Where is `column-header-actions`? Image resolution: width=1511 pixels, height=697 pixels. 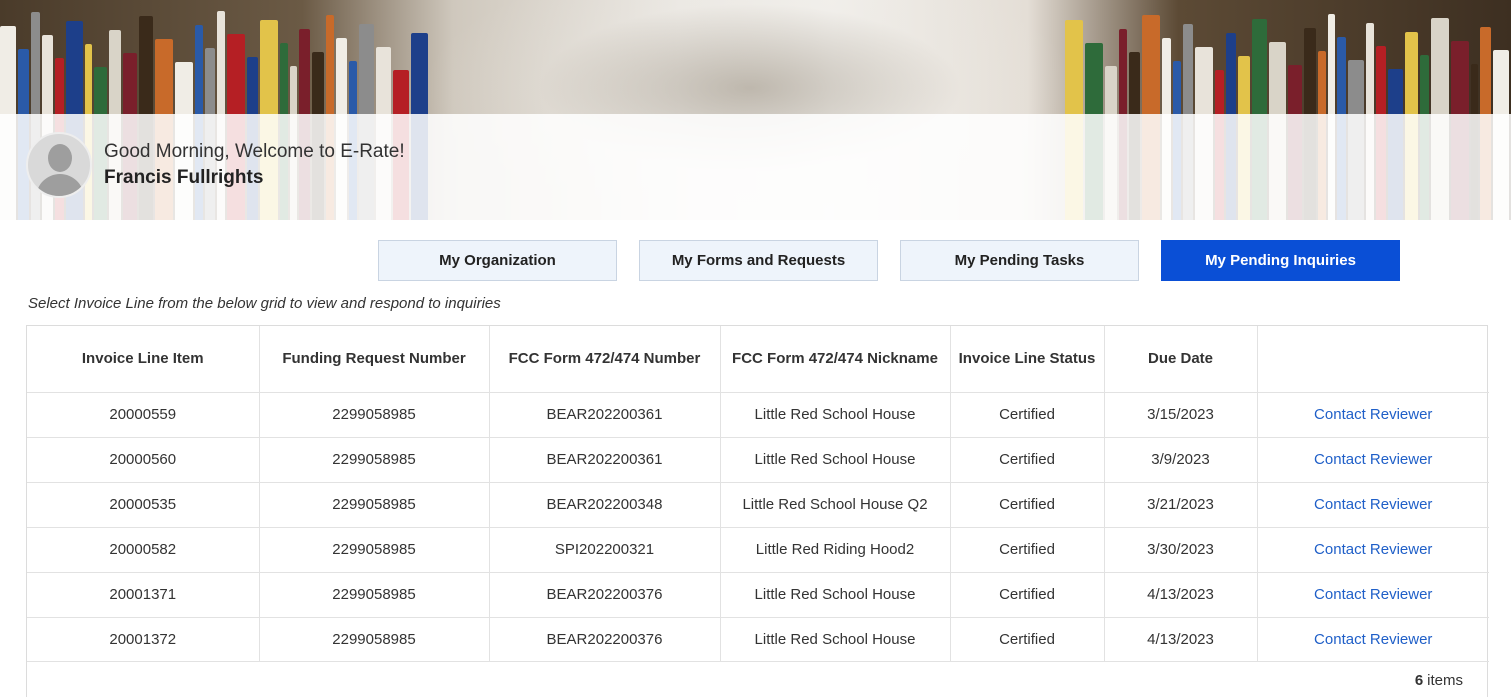 column-header-actions is located at coordinates (1373, 359).